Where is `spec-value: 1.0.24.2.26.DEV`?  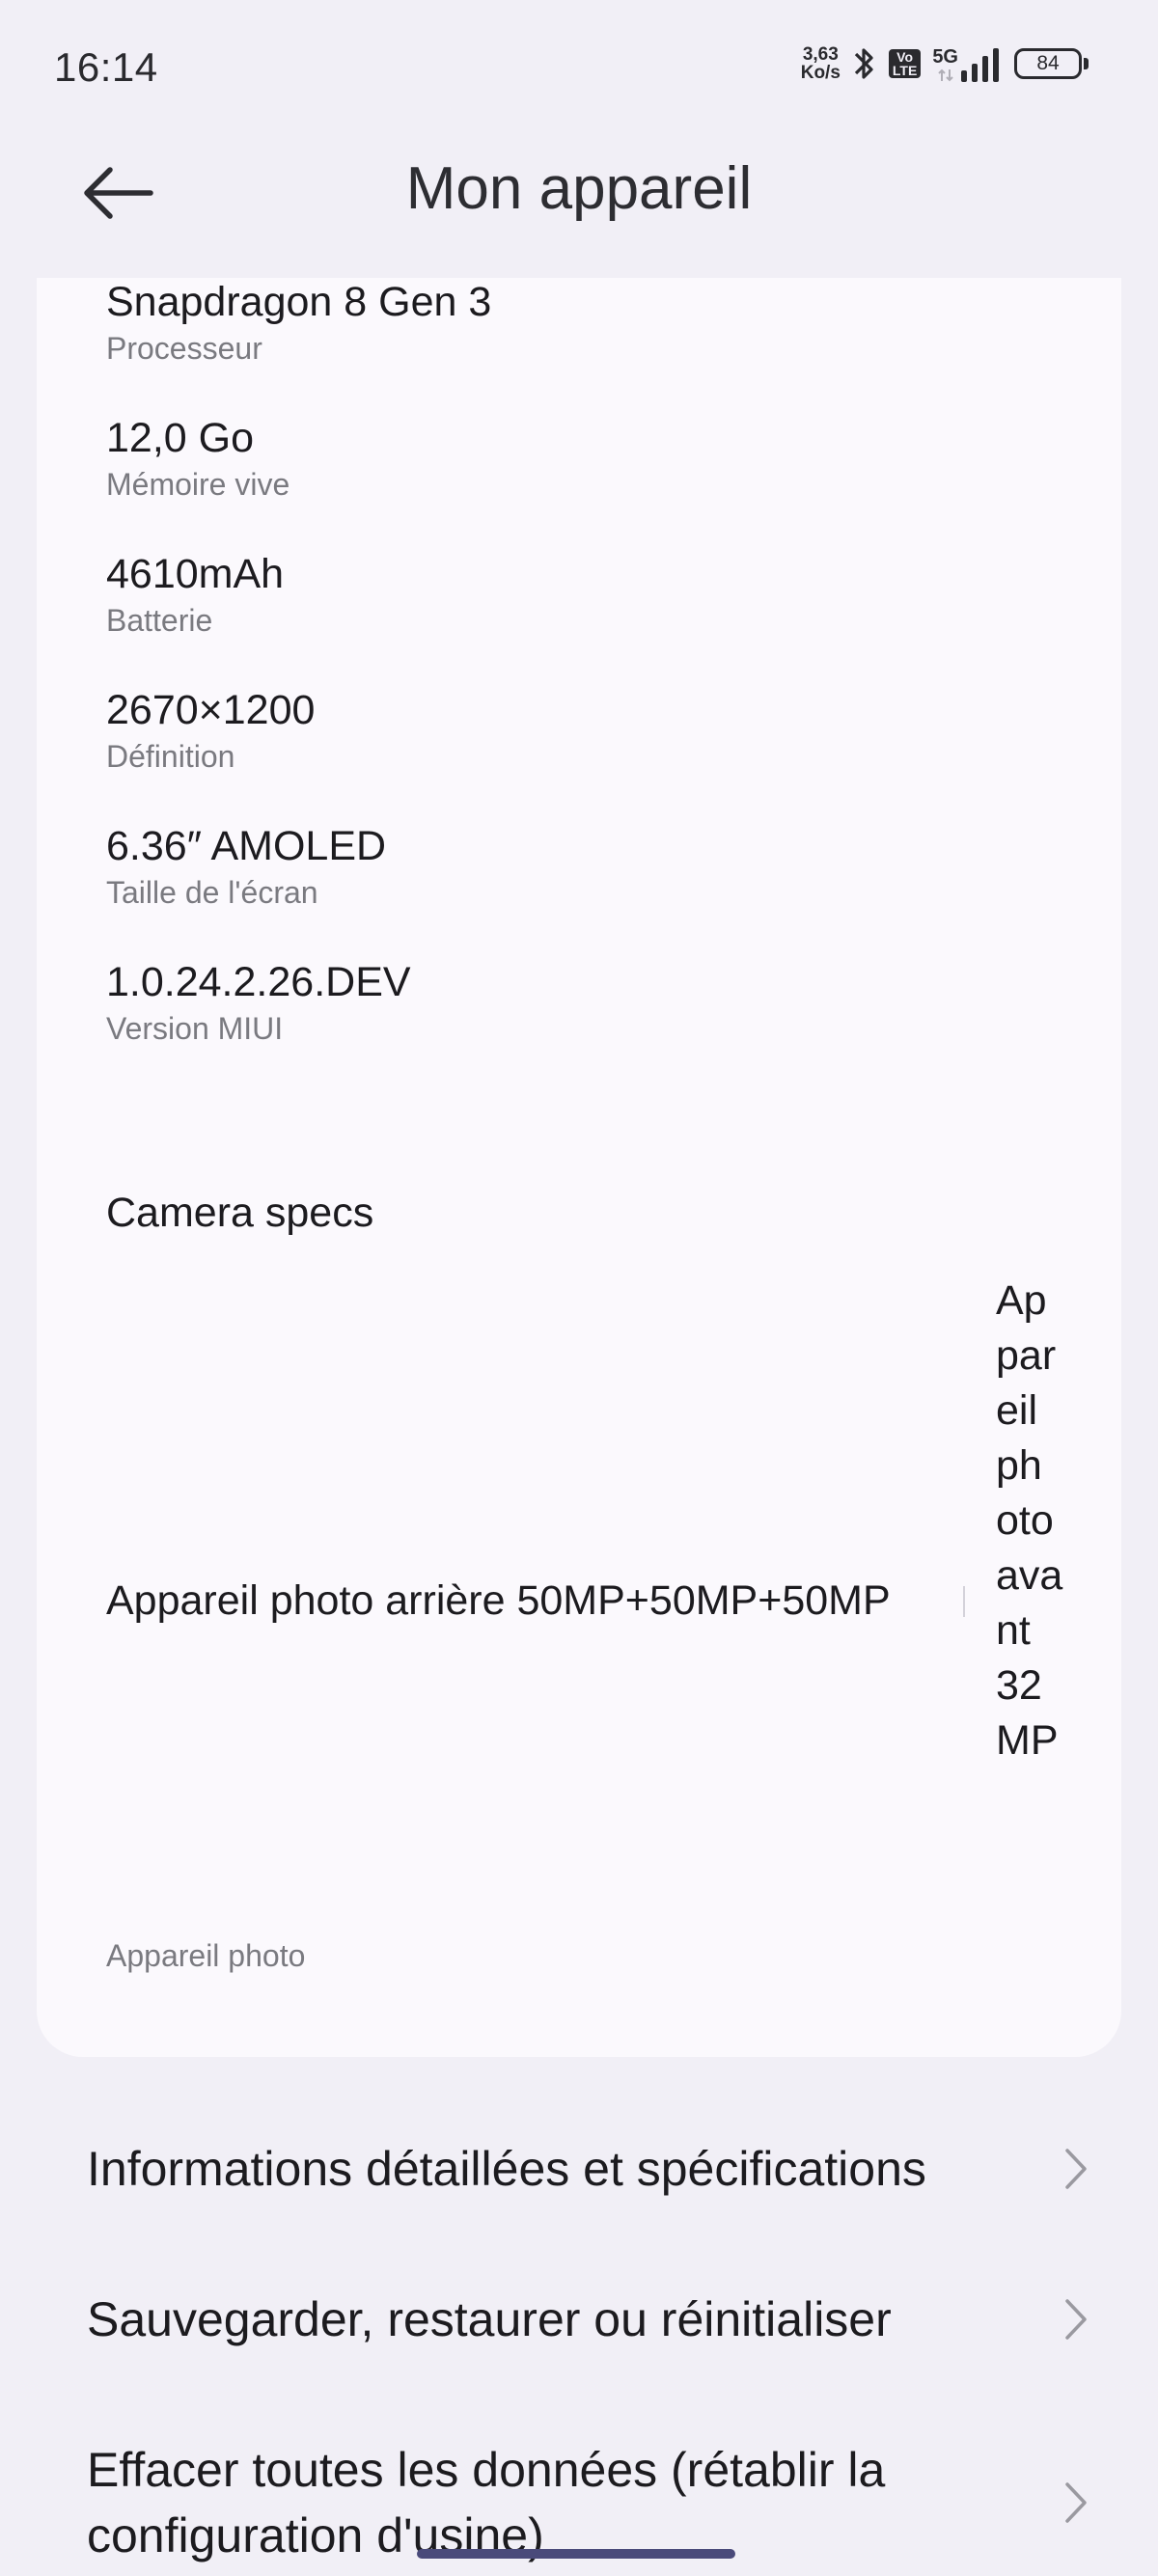
spec-value: 1.0.24.2.26.DEV is located at coordinates (258, 982).